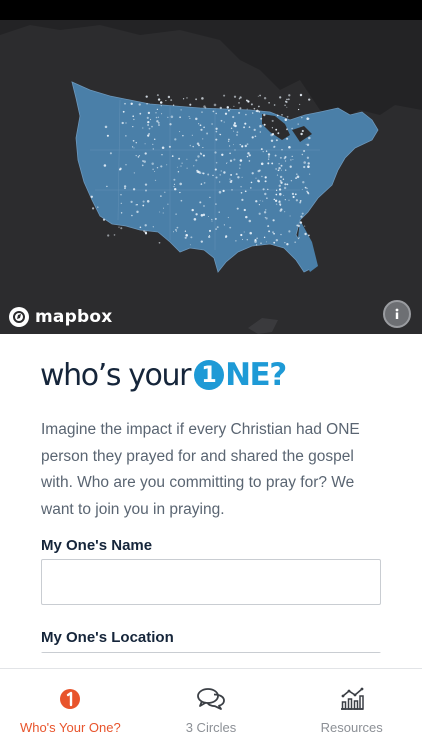 Image resolution: width=422 pixels, height=751 pixels. I want to click on name-input, so click(211, 582).